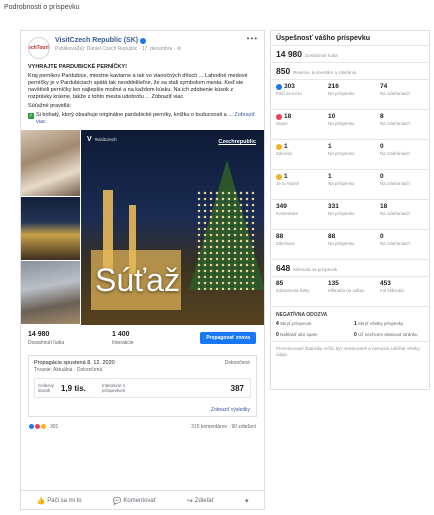 This screenshot has height=515, width=434. Describe the element at coordinates (333, 86) in the screenshot. I see `like-on-post: 216` at that location.